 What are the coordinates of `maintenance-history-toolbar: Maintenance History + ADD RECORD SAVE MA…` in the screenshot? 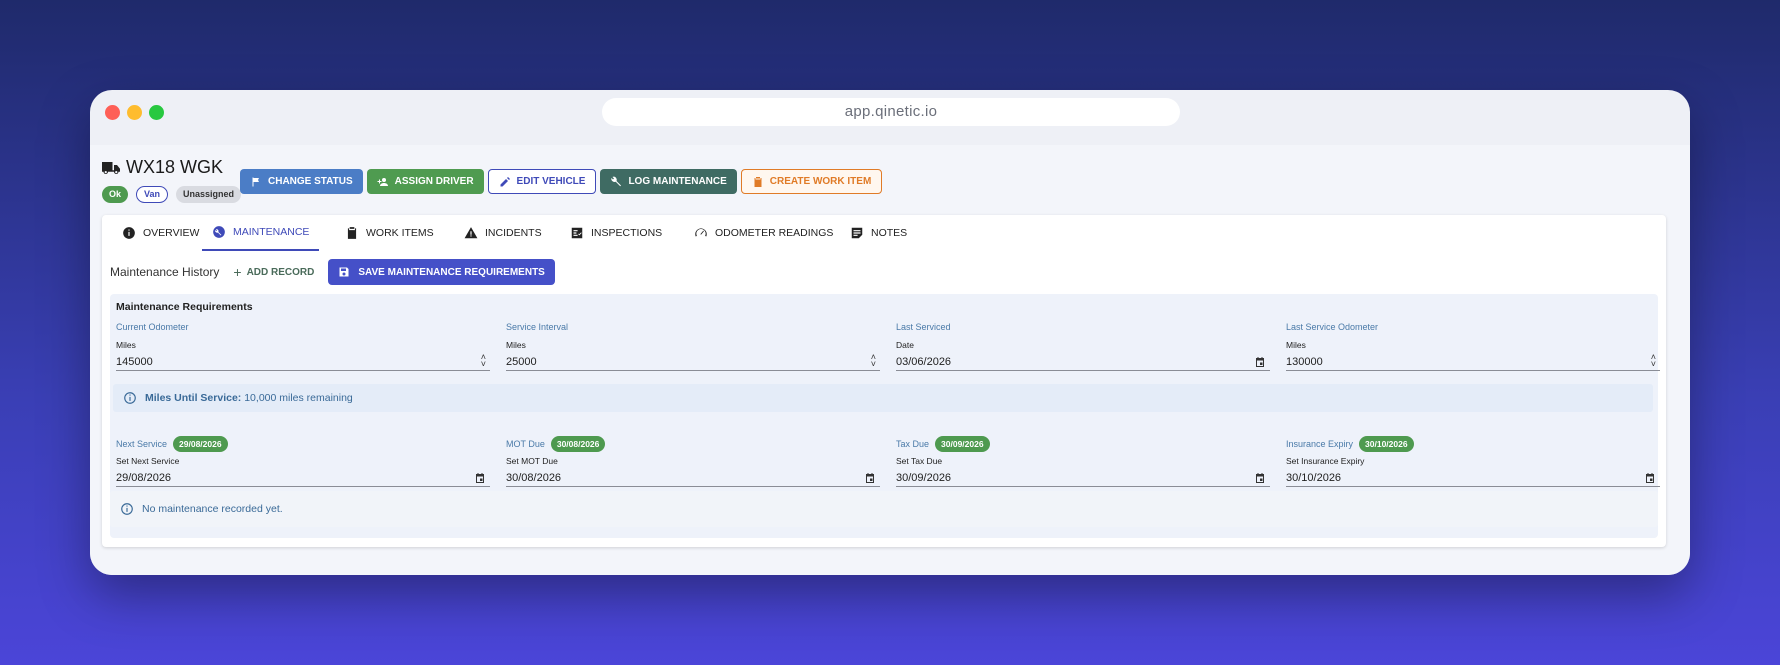 It's located at (332, 272).